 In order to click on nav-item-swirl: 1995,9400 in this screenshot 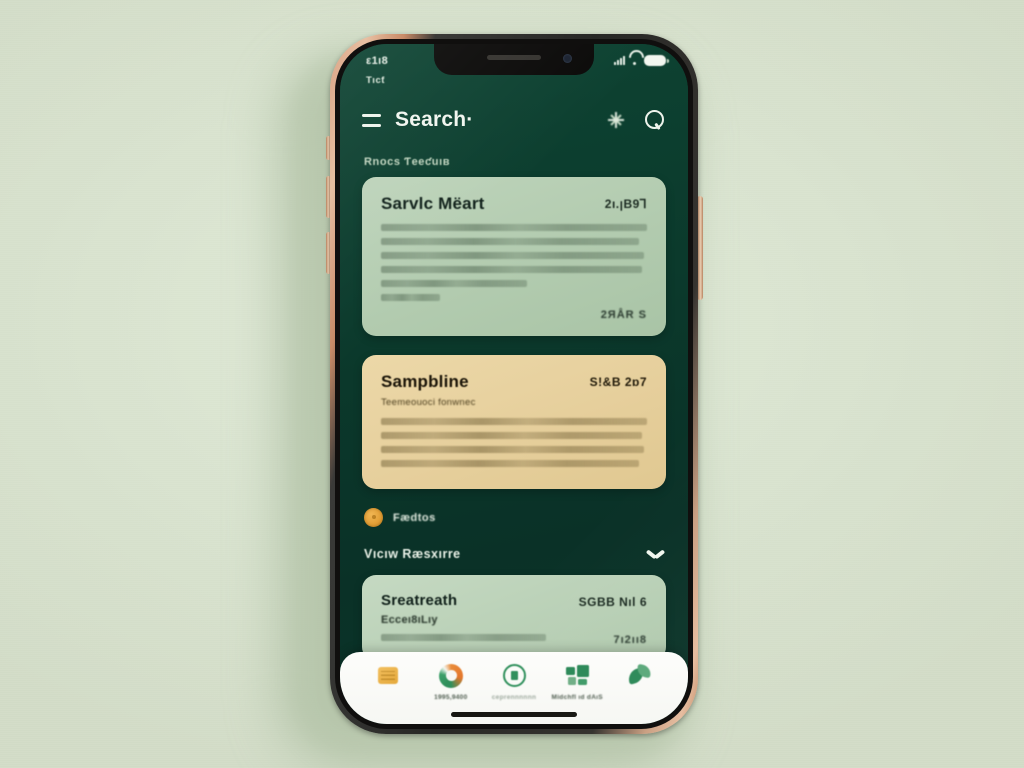, I will do `click(450, 682)`.